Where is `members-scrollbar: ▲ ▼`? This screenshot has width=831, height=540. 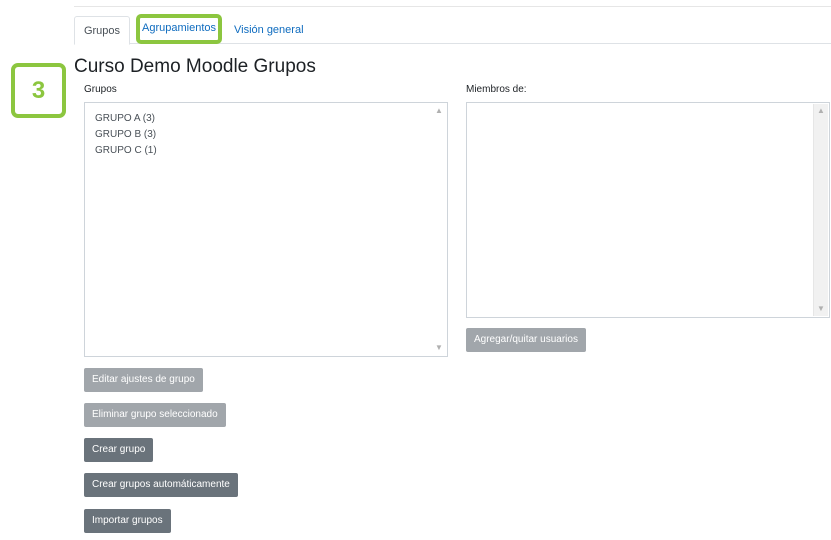
members-scrollbar: ▲ ▼ is located at coordinates (820, 210).